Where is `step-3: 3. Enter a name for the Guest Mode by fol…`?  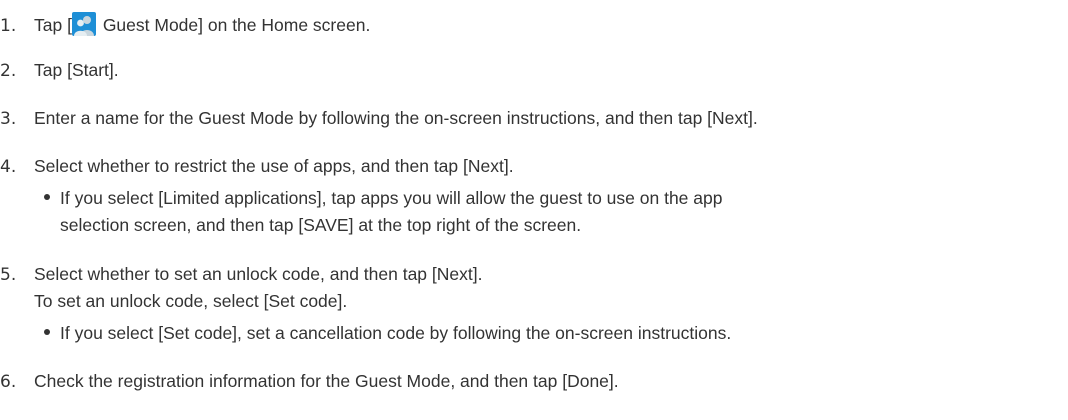
step-3: 3. Enter a name for the Guest Mode by fol… is located at coordinates (379, 118).